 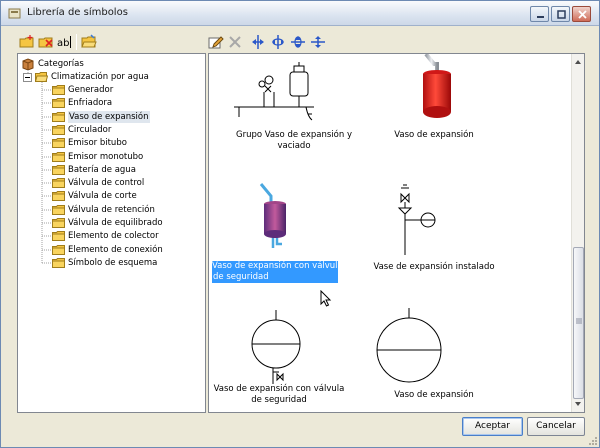 I want to click on flip-vertical-icon, so click(x=298, y=42).